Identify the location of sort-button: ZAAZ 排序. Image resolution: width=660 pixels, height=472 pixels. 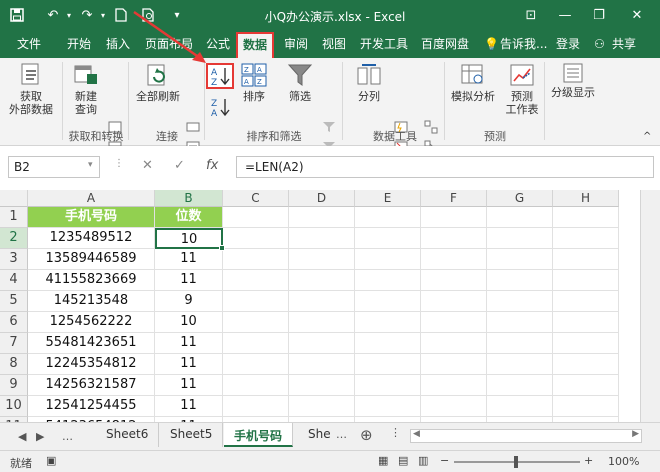
(254, 82).